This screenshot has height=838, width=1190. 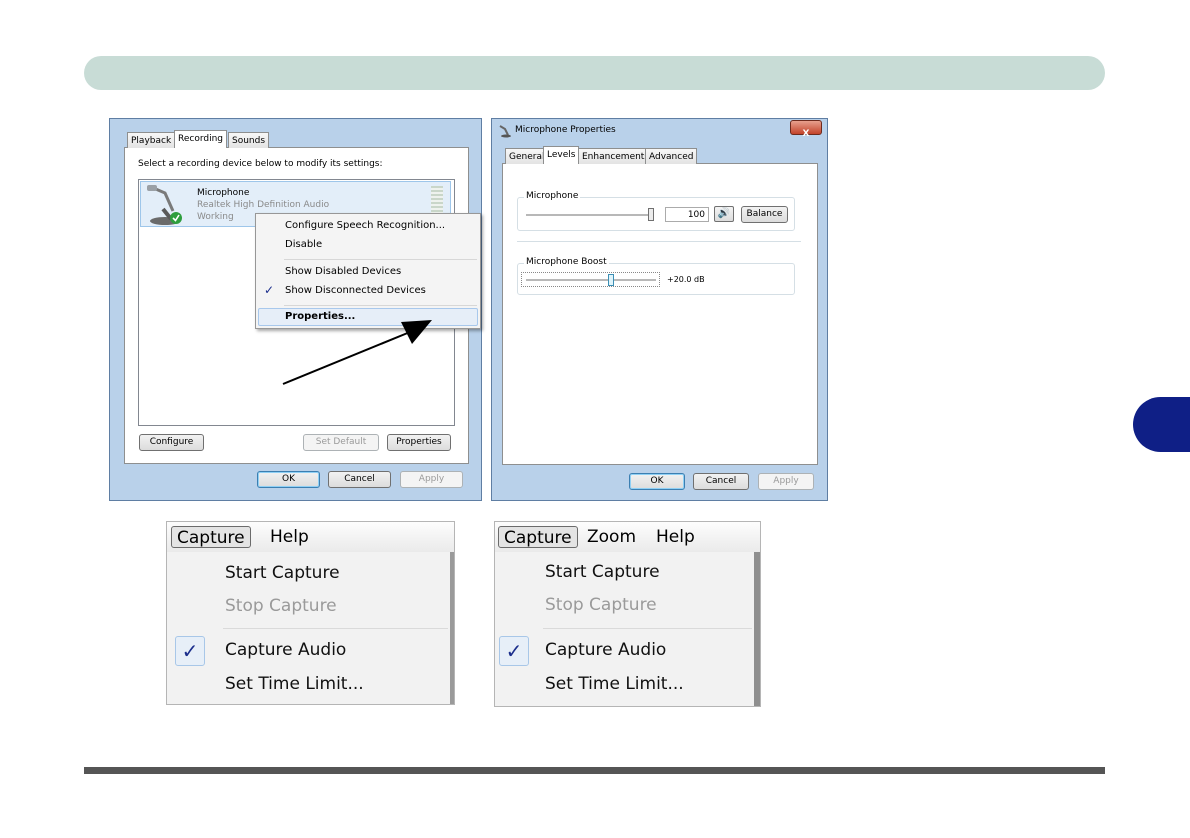 What do you see at coordinates (686, 279) in the screenshot?
I see `boost-value: +20.0 dB` at bounding box center [686, 279].